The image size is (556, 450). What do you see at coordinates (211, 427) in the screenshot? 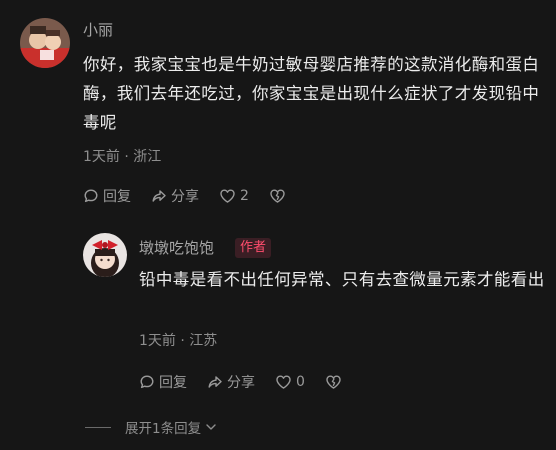
I see `chevron-down-icon` at bounding box center [211, 427].